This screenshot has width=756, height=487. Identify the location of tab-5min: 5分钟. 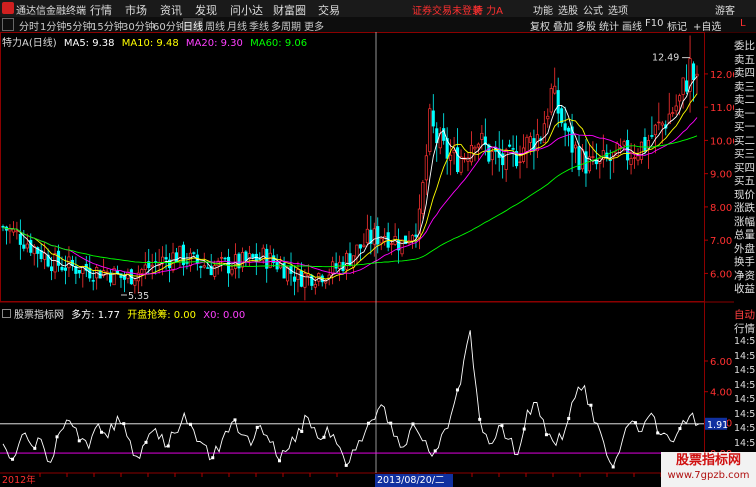
(79, 25).